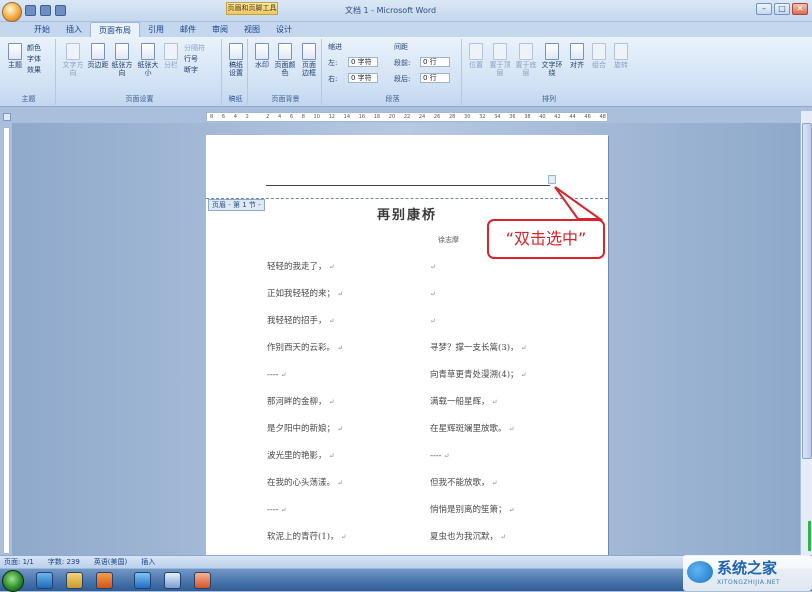 Image resolution: width=812 pixels, height=592 pixels. I want to click on page-background-group: 水印 页面颜色 页面边框 页面背景, so click(286, 72).